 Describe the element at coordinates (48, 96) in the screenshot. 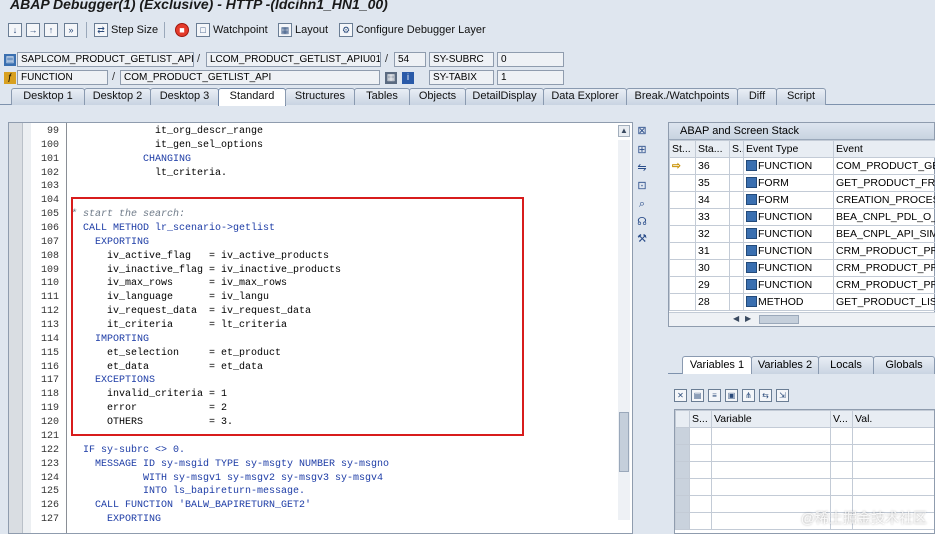

I see `tab-desktop-1: Desktop 1` at that location.